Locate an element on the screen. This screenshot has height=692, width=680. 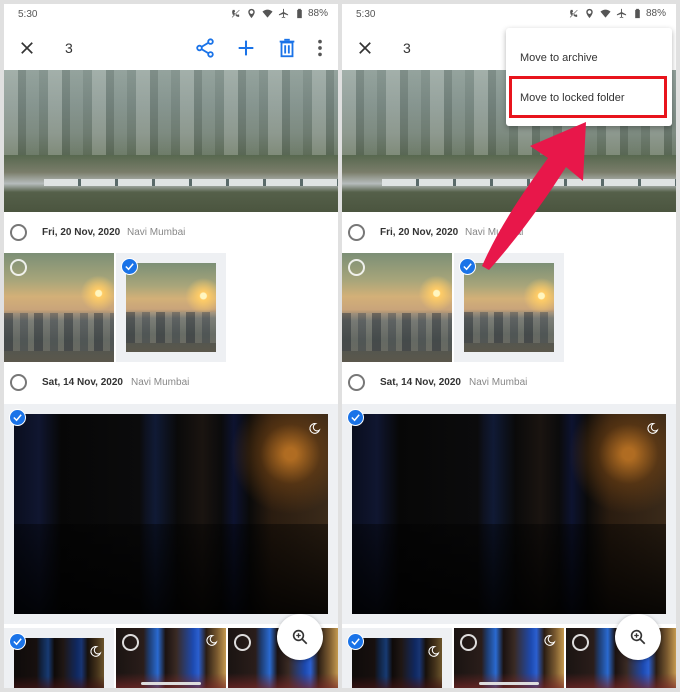
menu-item-move-to-archive: Move to archive is located at coordinates (589, 58).